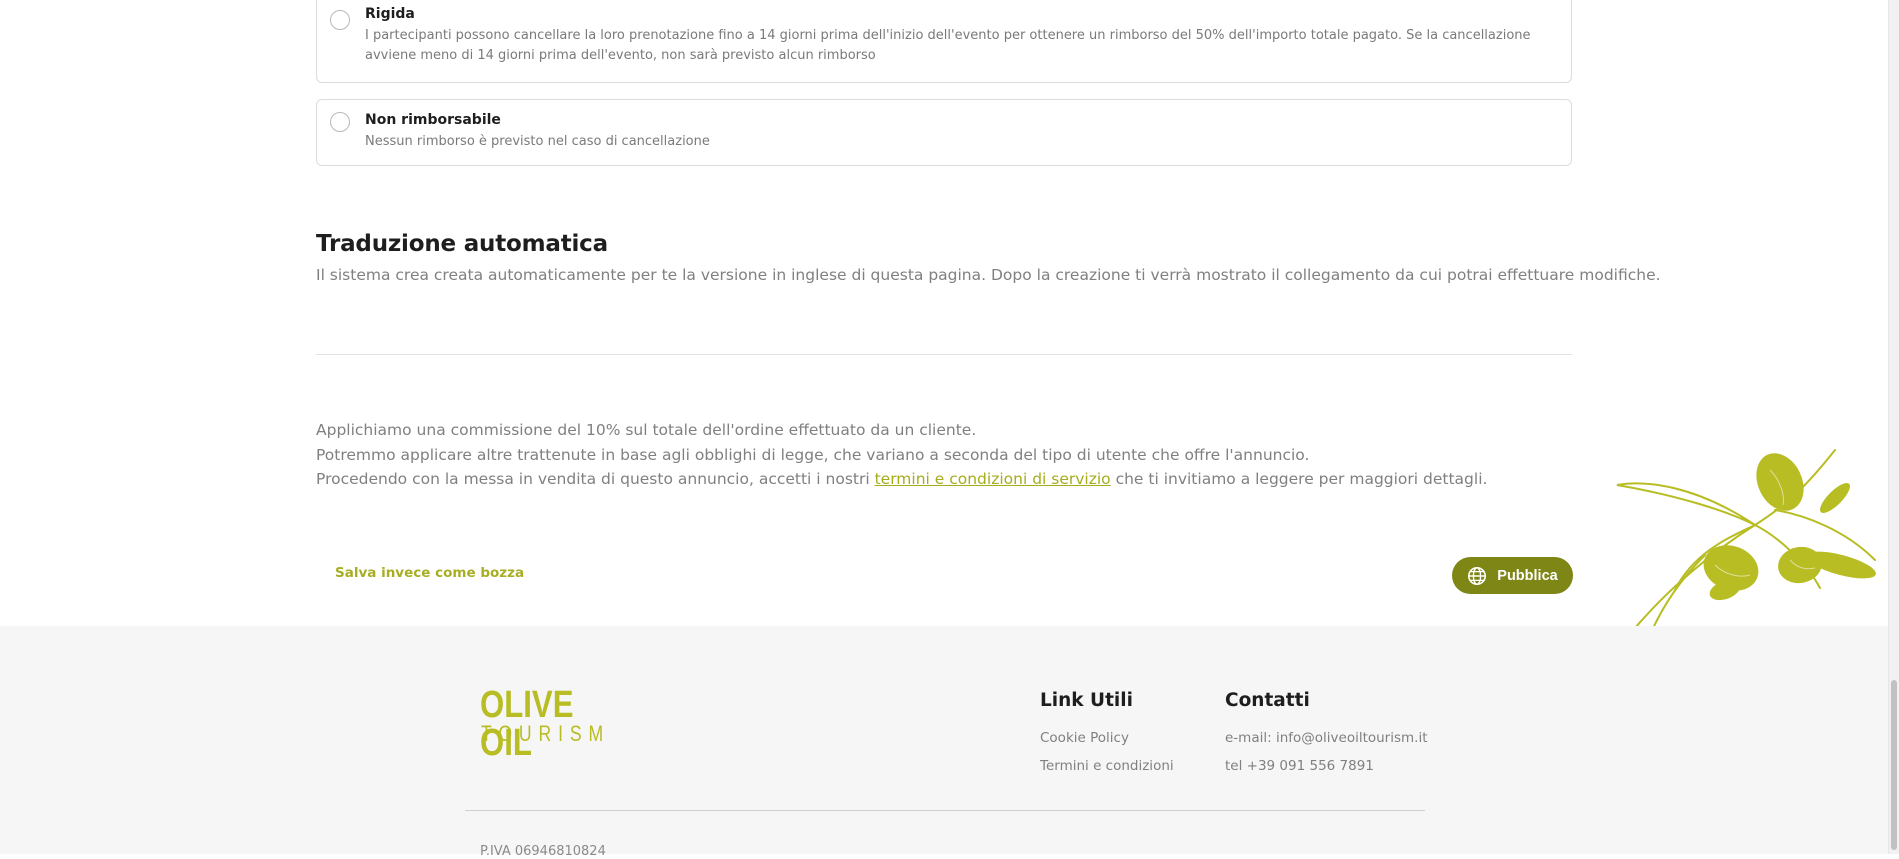 This screenshot has width=1899, height=859. Describe the element at coordinates (1326, 738) in the screenshot. I see `contact-email: e-mail: info@oliveoiltourism.it` at that location.